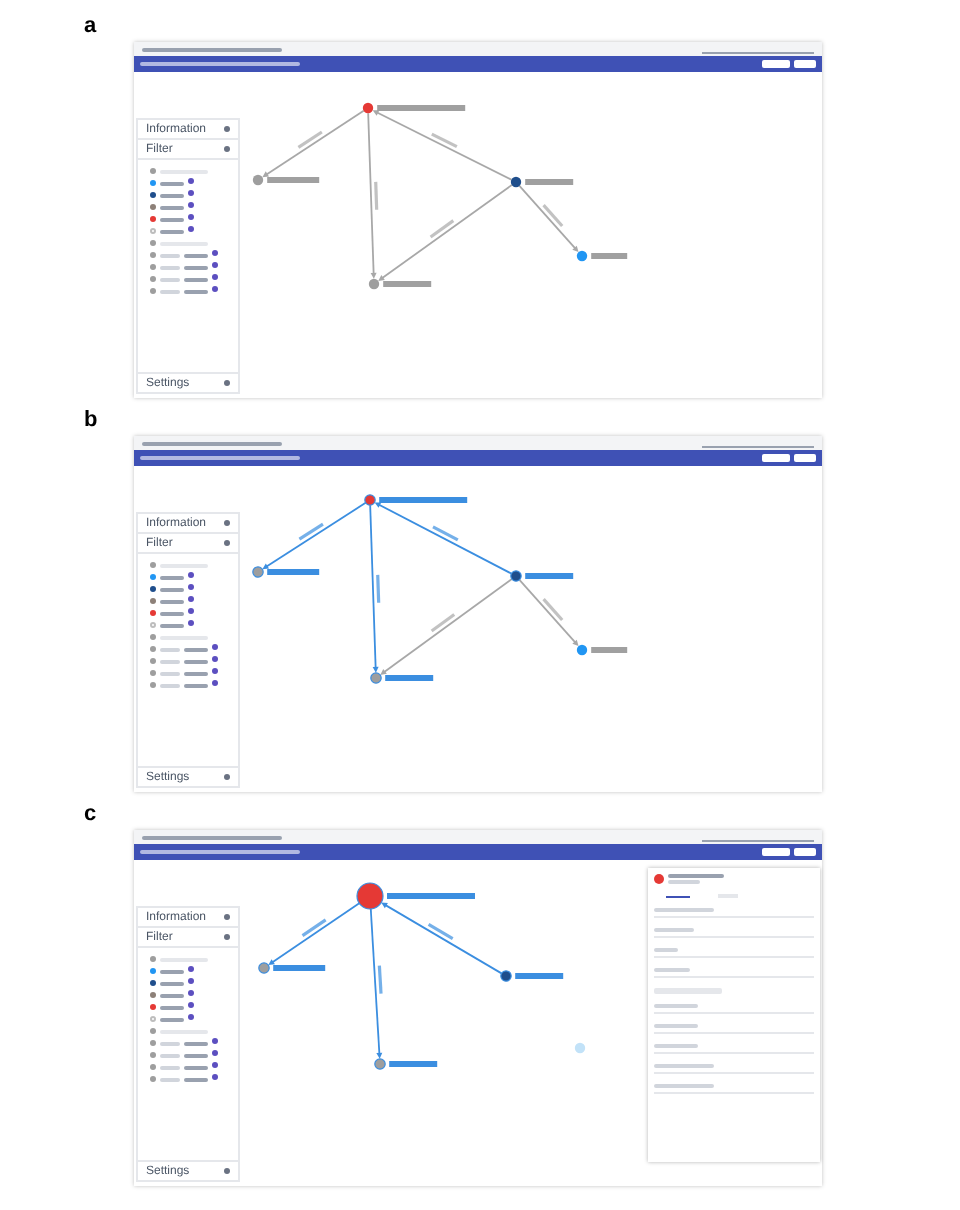 The image size is (960, 1210). What do you see at coordinates (92, 421) in the screenshot?
I see `figure-label: b` at bounding box center [92, 421].